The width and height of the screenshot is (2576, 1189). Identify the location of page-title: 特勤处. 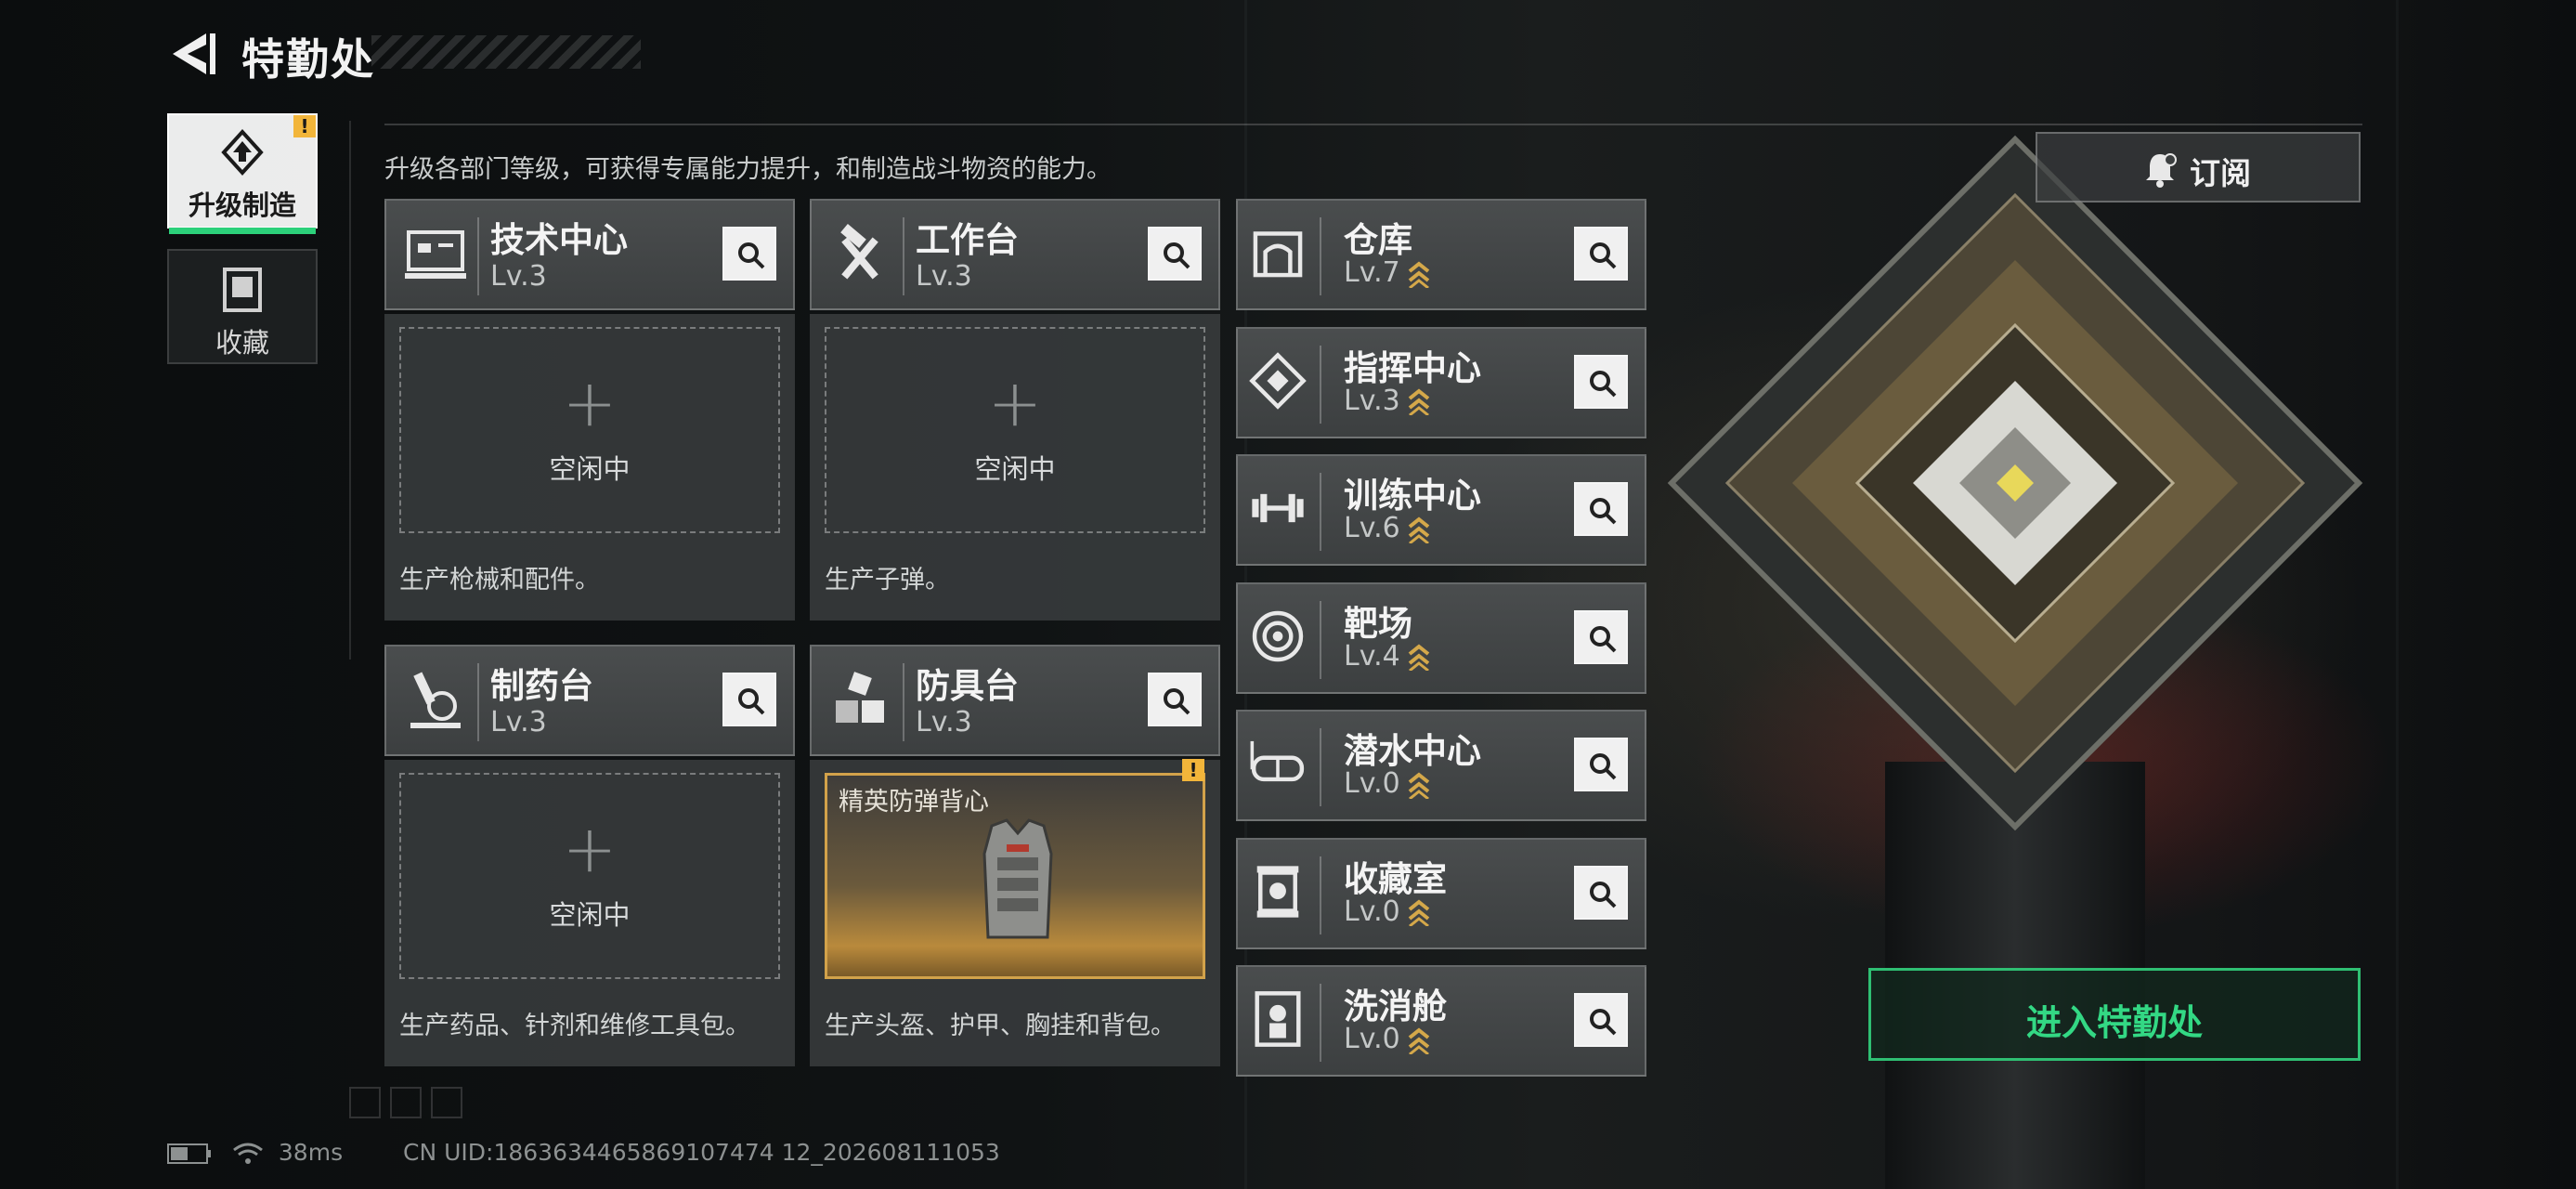
(308, 59).